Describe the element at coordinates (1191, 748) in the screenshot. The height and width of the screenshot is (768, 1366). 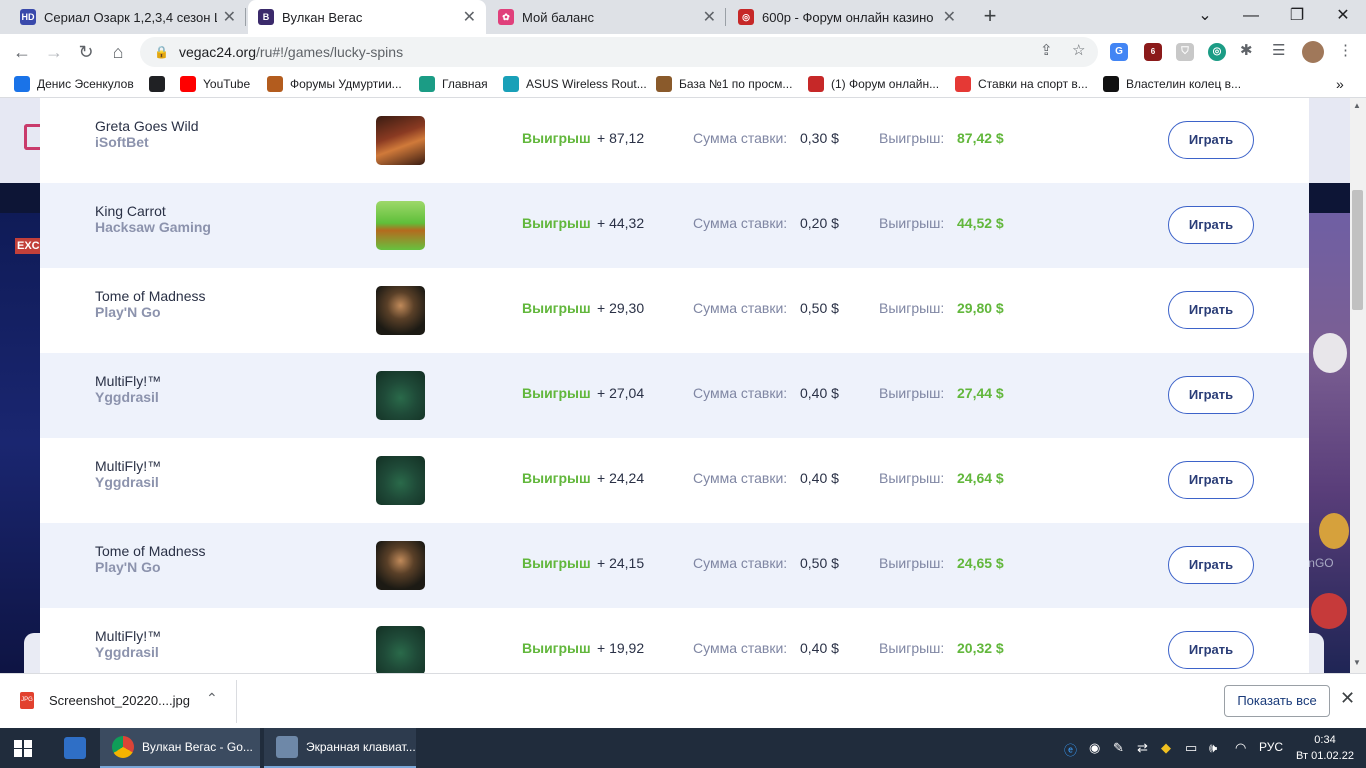
I see `network-lan-icon: ▭` at that location.